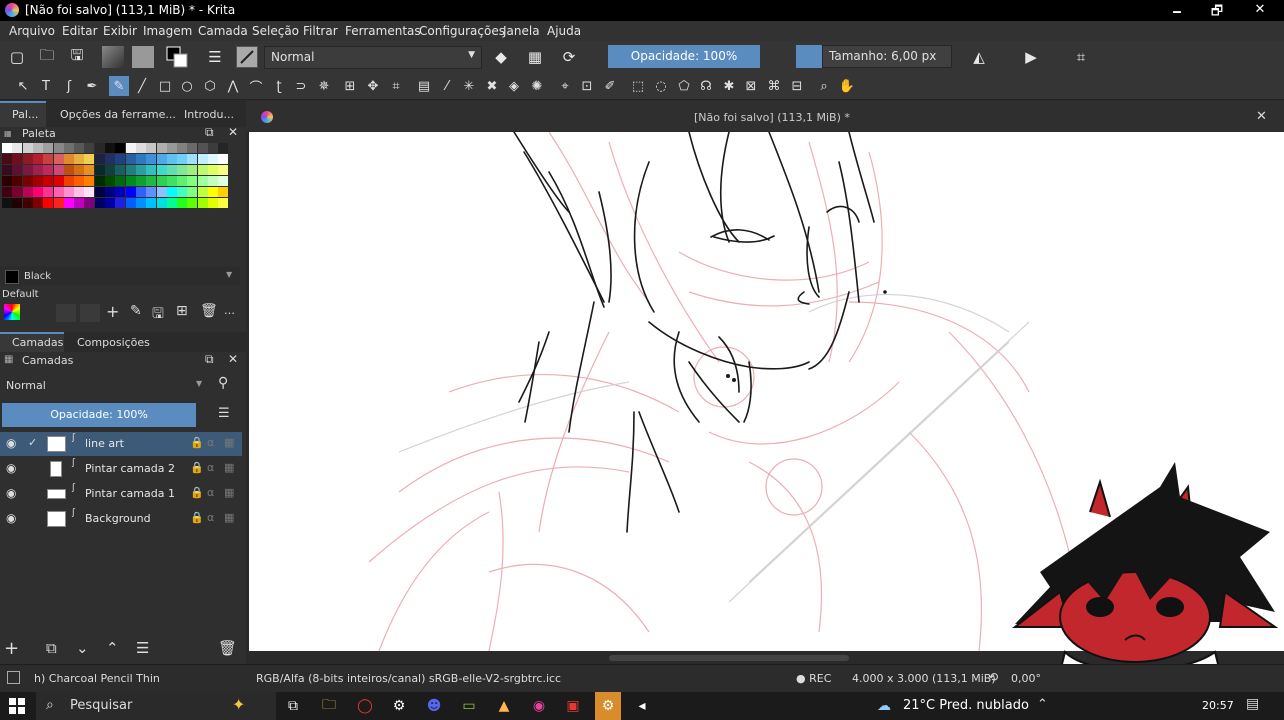  I want to click on menu-selecao: Seleção, so click(275, 31).